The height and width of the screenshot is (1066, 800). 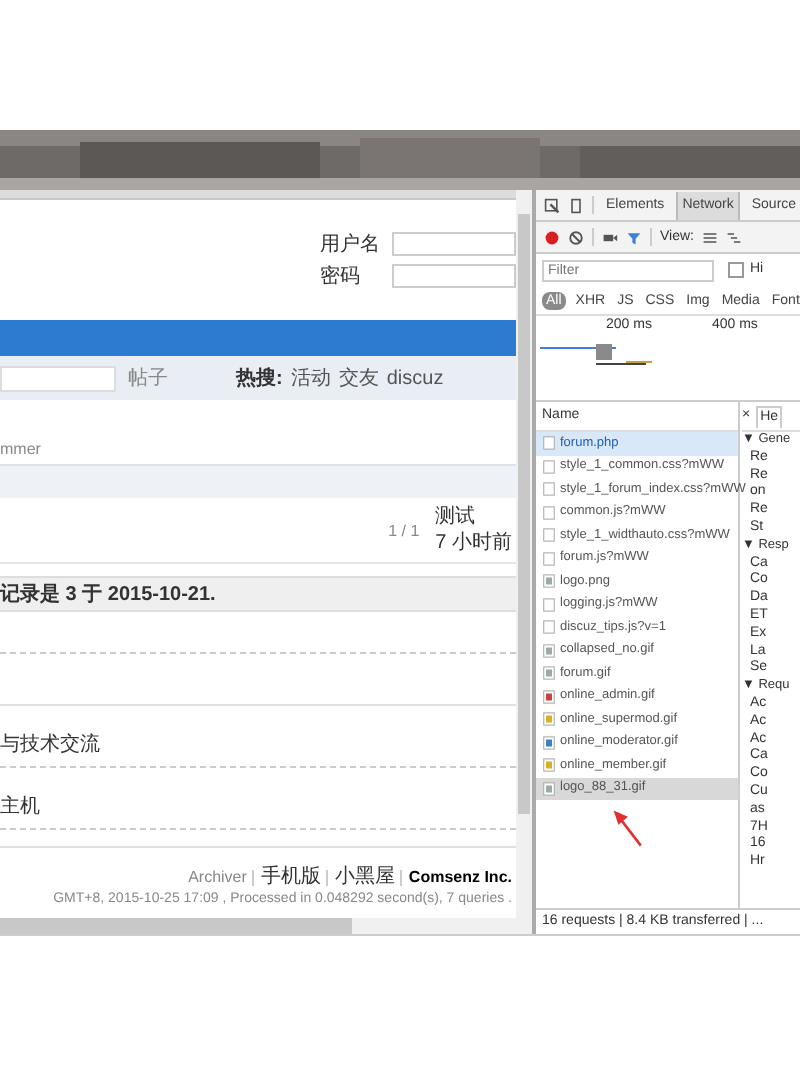 What do you see at coordinates (552, 237) in the screenshot?
I see `record-icon` at bounding box center [552, 237].